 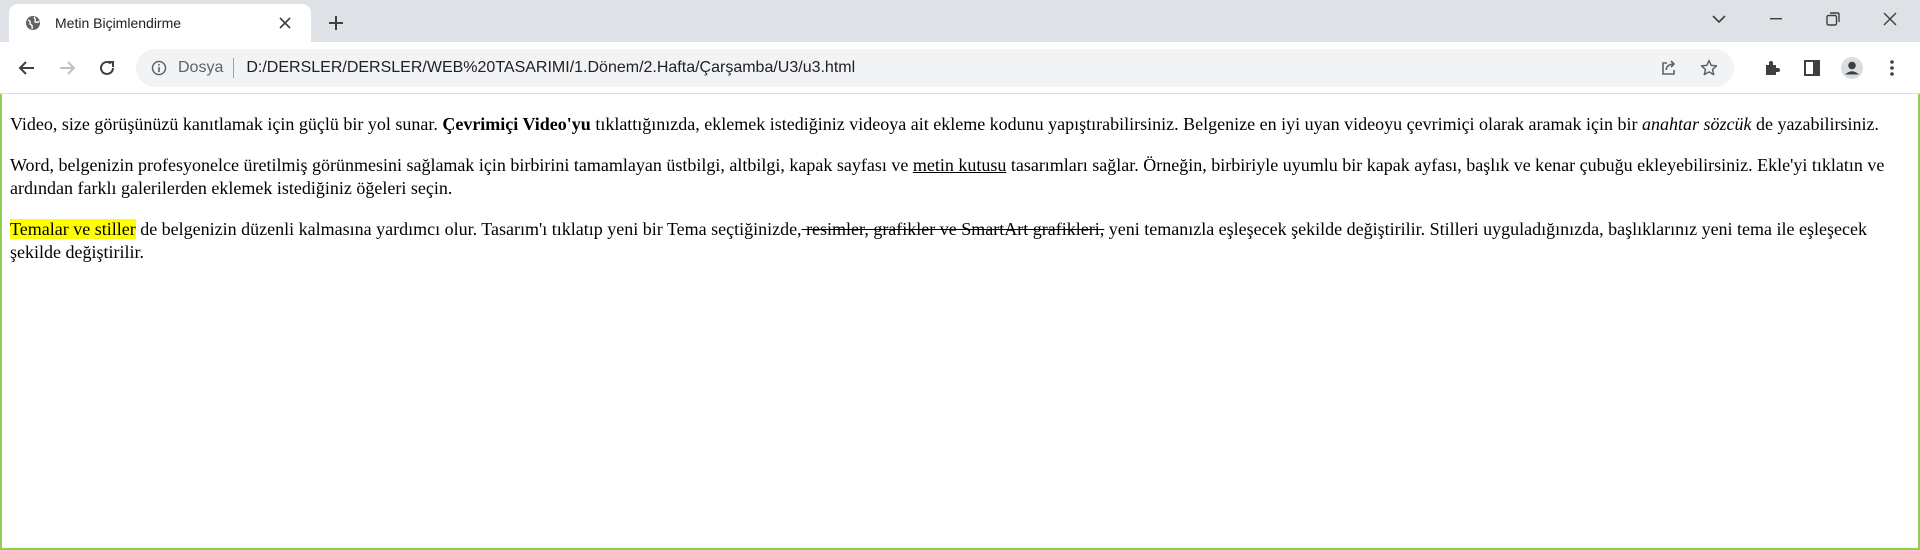 What do you see at coordinates (201, 67) in the screenshot?
I see `scheme-label: Dosya` at bounding box center [201, 67].